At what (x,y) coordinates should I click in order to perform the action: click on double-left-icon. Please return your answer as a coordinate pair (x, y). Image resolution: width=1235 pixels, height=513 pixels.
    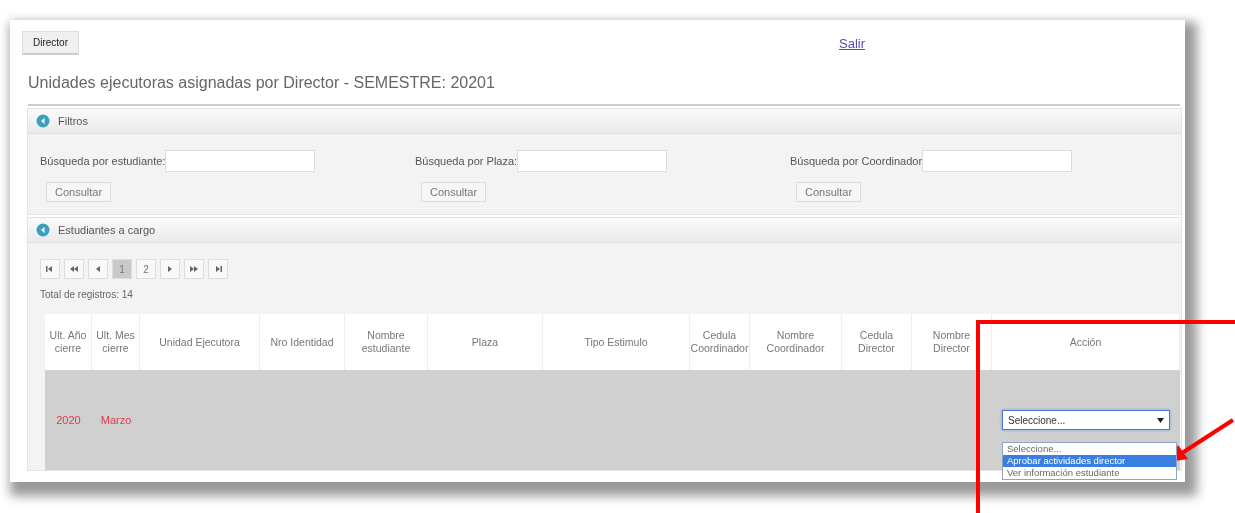
    Looking at the image, I should click on (74, 269).